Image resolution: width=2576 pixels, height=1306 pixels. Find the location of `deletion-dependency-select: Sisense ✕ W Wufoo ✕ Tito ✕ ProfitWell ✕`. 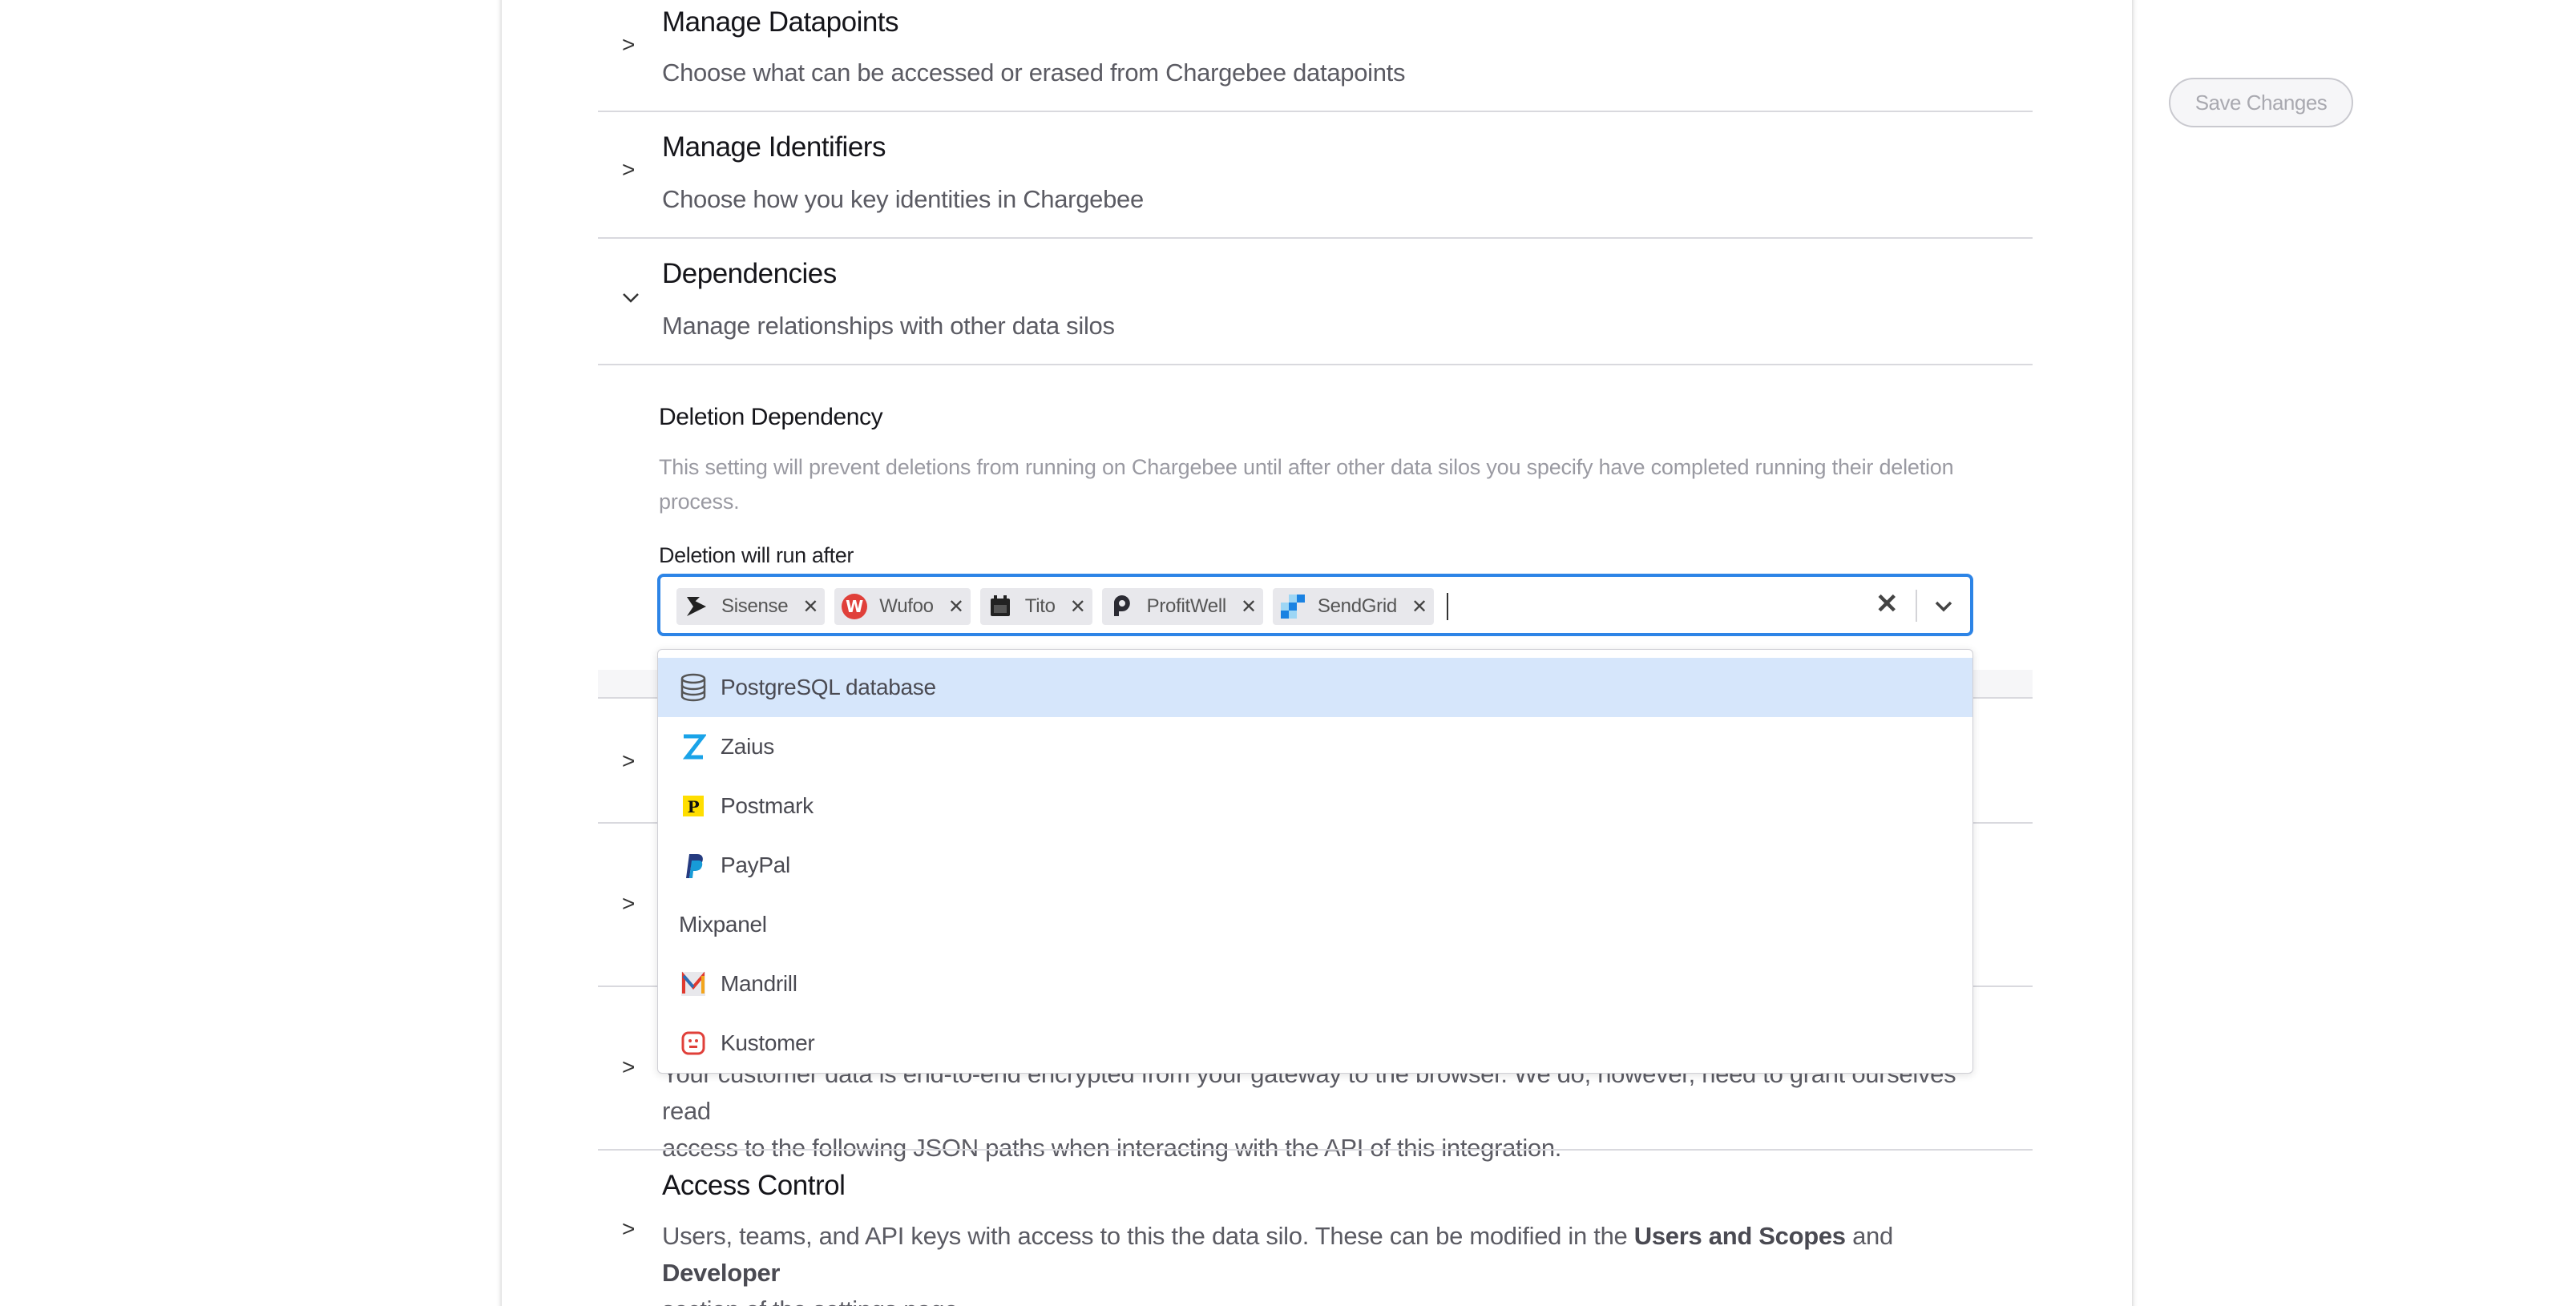

deletion-dependency-select: Sisense ✕ W Wufoo ✕ Tito ✕ ProfitWell ✕ is located at coordinates (1315, 605).